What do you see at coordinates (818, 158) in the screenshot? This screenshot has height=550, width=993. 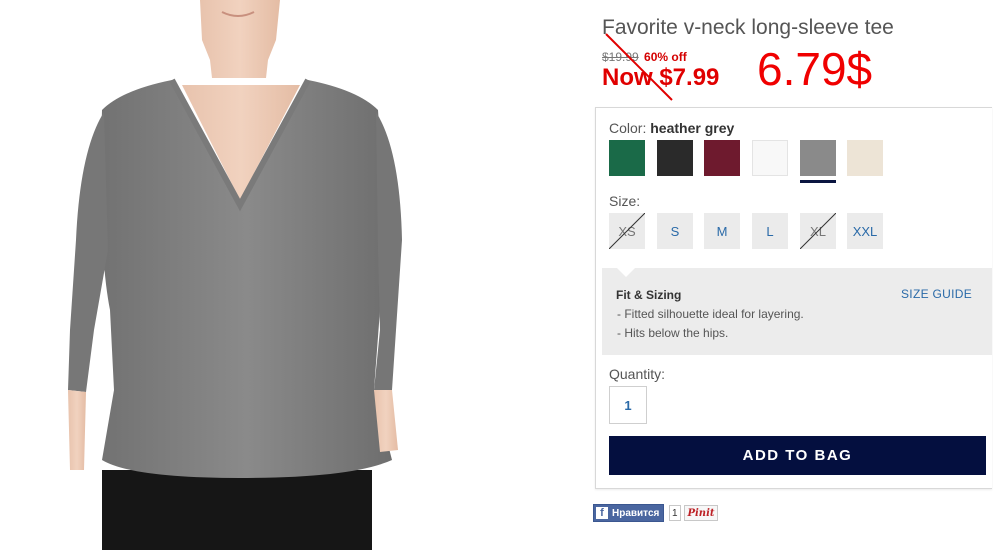 I see `color-swatch-heather-grey` at bounding box center [818, 158].